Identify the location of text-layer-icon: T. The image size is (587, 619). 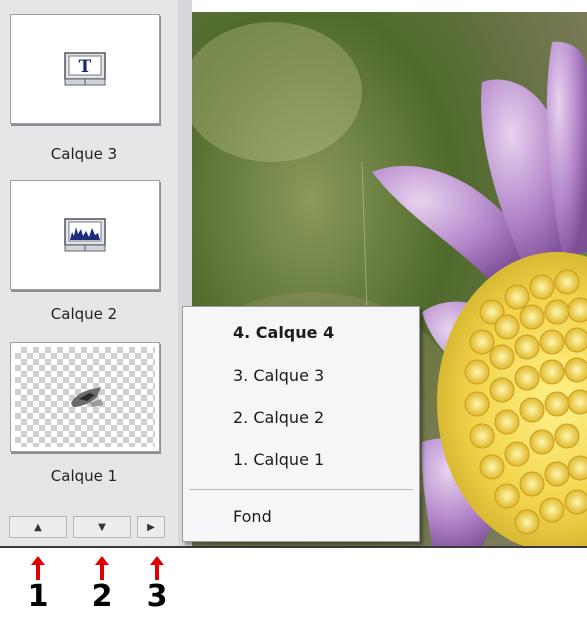
(85, 69).